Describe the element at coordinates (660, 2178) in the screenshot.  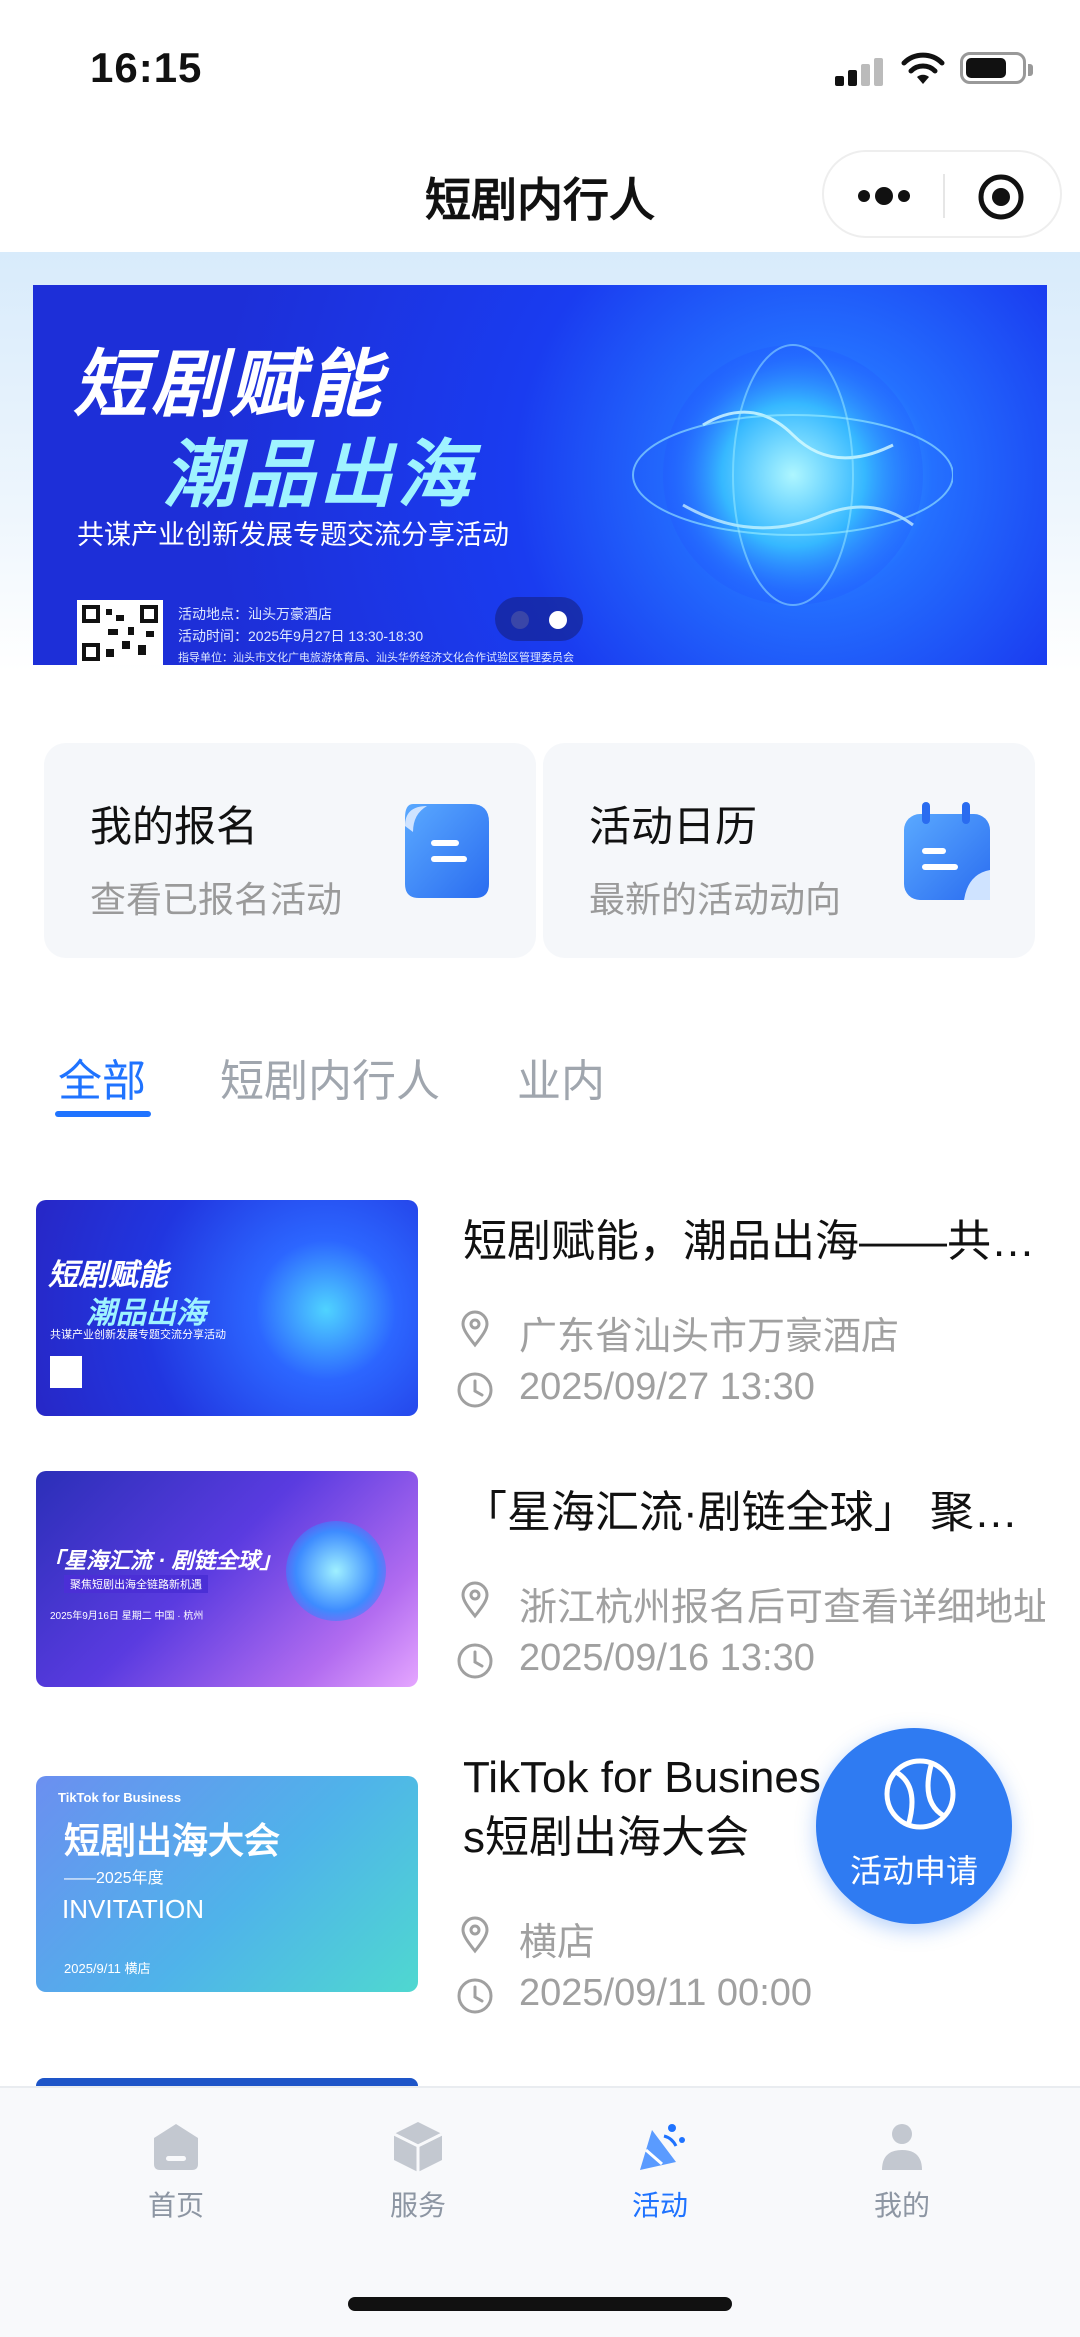
I see `tabbar-item-activity: 活动` at that location.